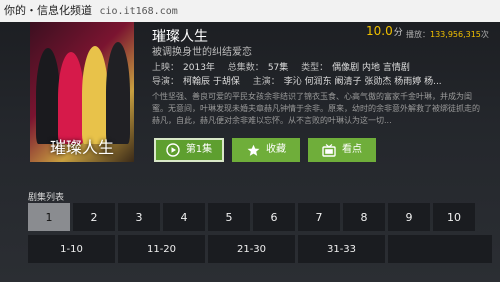 The height and width of the screenshot is (282, 500). Describe the element at coordinates (202, 52) in the screenshot. I see `show-subtitle: 被调换身世的纠结爱恋` at that location.